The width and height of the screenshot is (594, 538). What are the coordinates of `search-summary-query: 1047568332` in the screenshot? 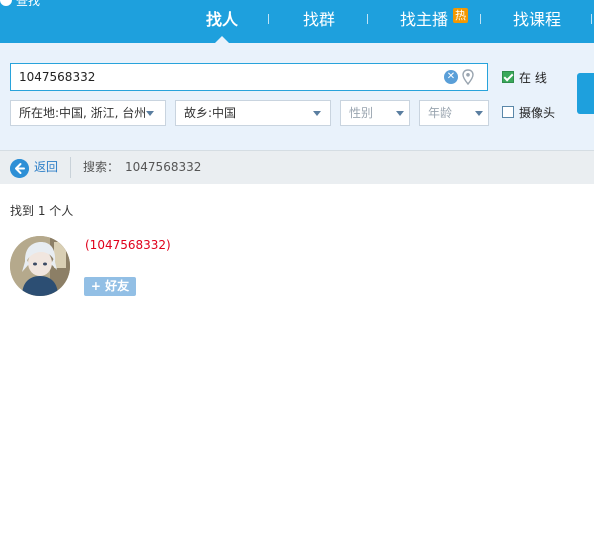 It's located at (163, 167).